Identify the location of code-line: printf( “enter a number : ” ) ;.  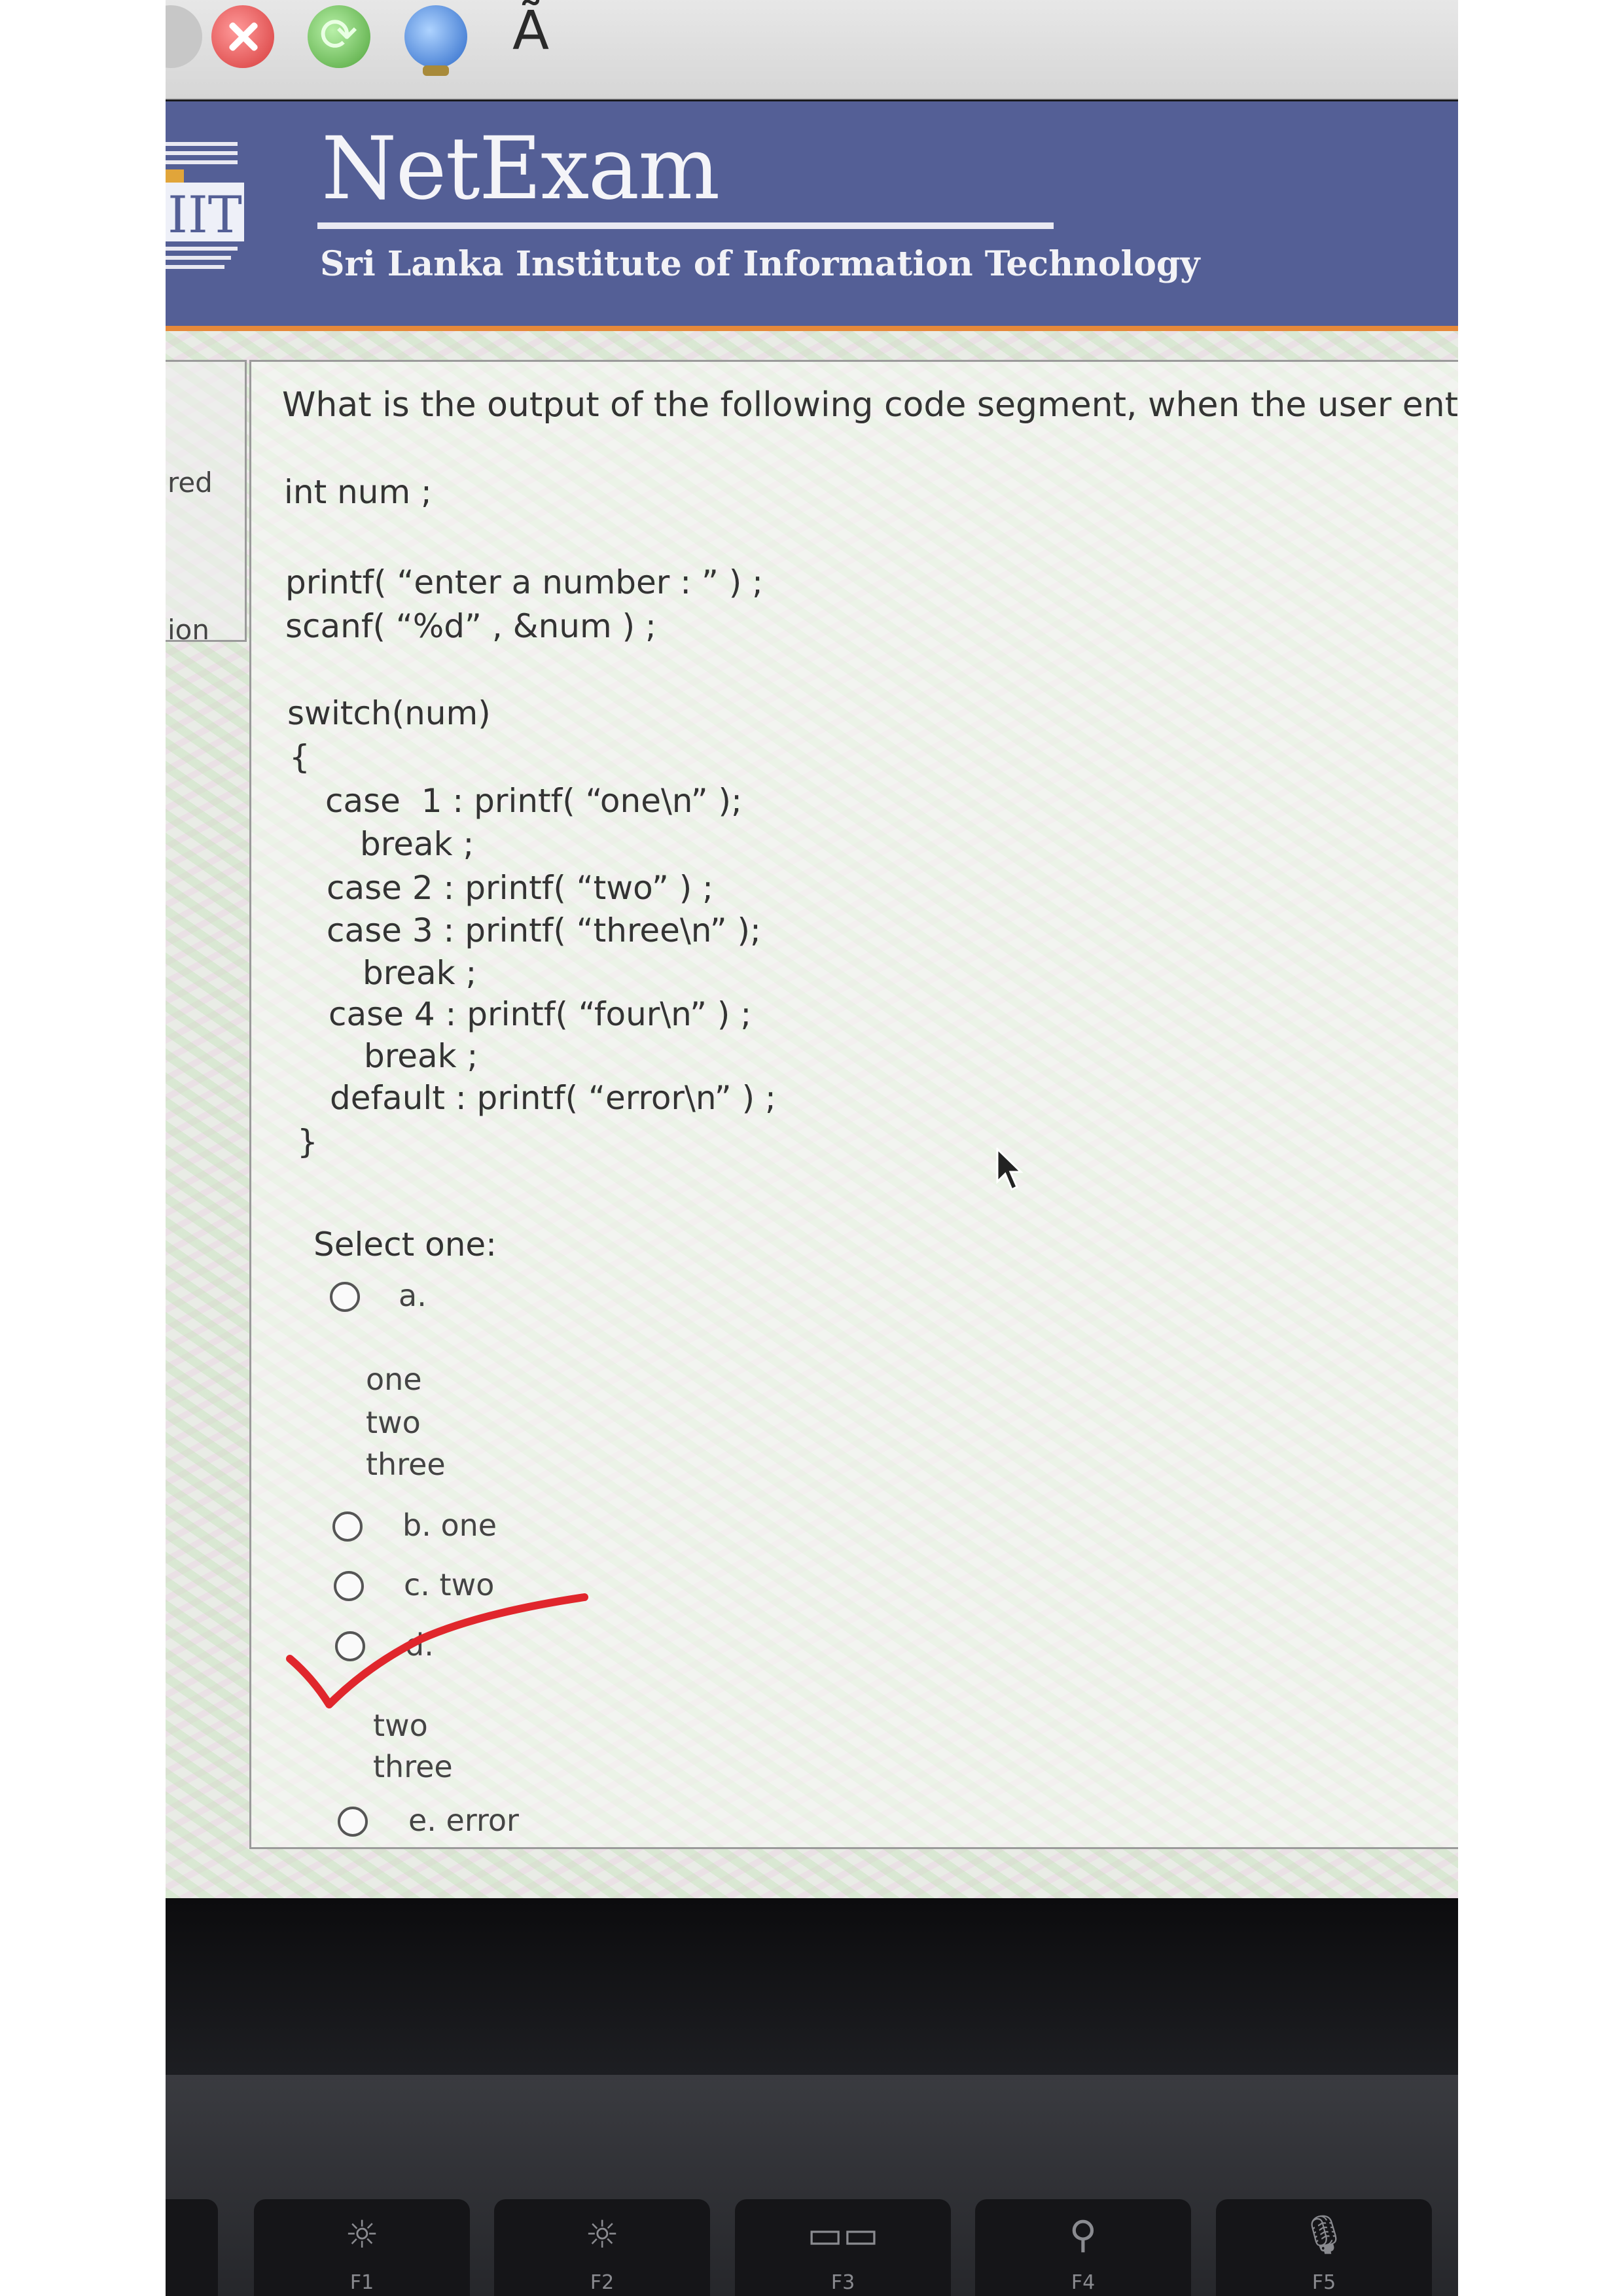
(524, 582).